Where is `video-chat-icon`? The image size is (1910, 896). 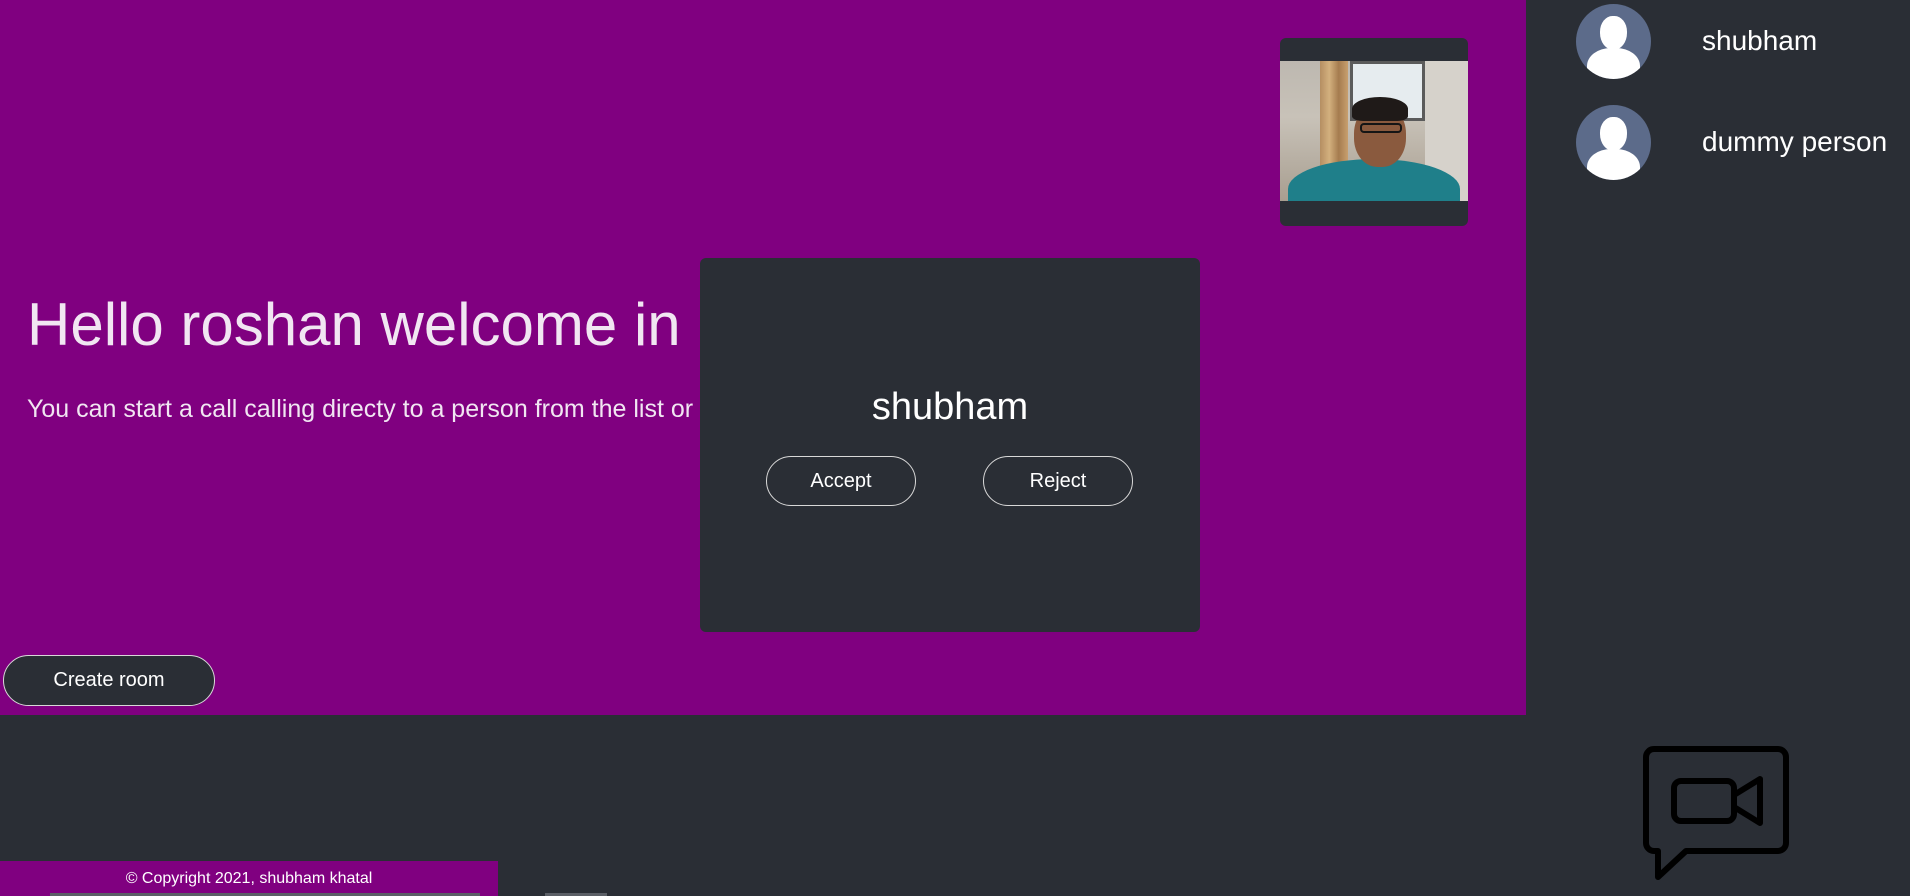
video-chat-icon is located at coordinates (1716, 813).